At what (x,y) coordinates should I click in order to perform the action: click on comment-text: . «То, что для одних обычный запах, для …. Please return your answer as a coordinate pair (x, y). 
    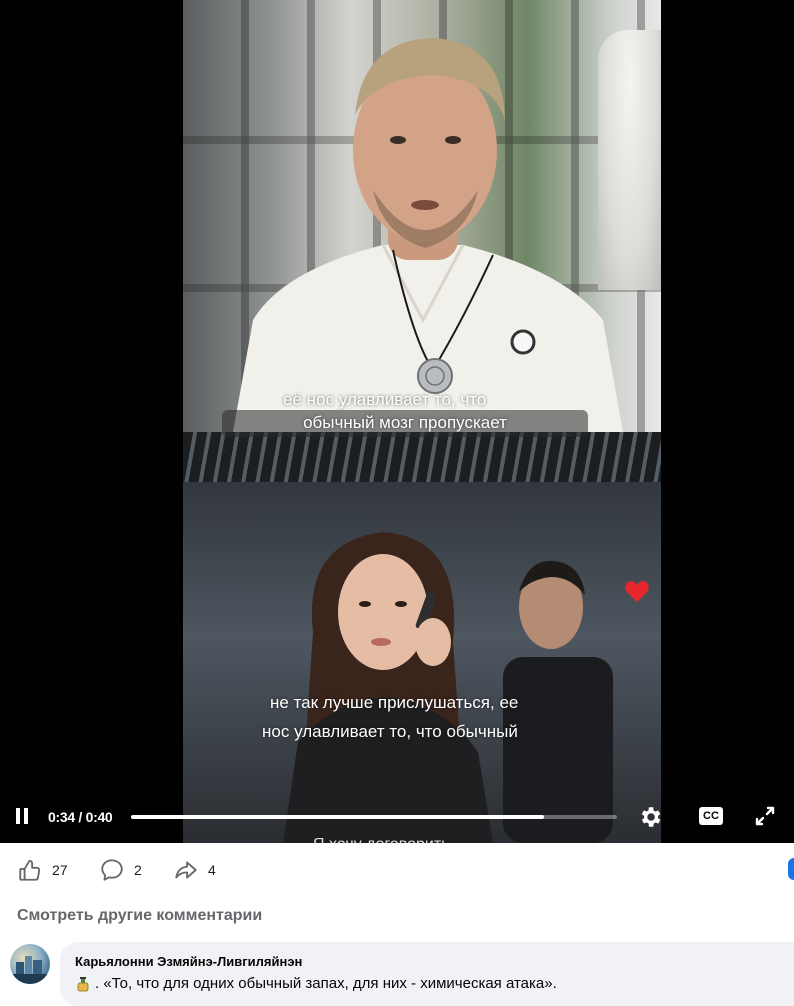
    Looking at the image, I should click on (326, 983).